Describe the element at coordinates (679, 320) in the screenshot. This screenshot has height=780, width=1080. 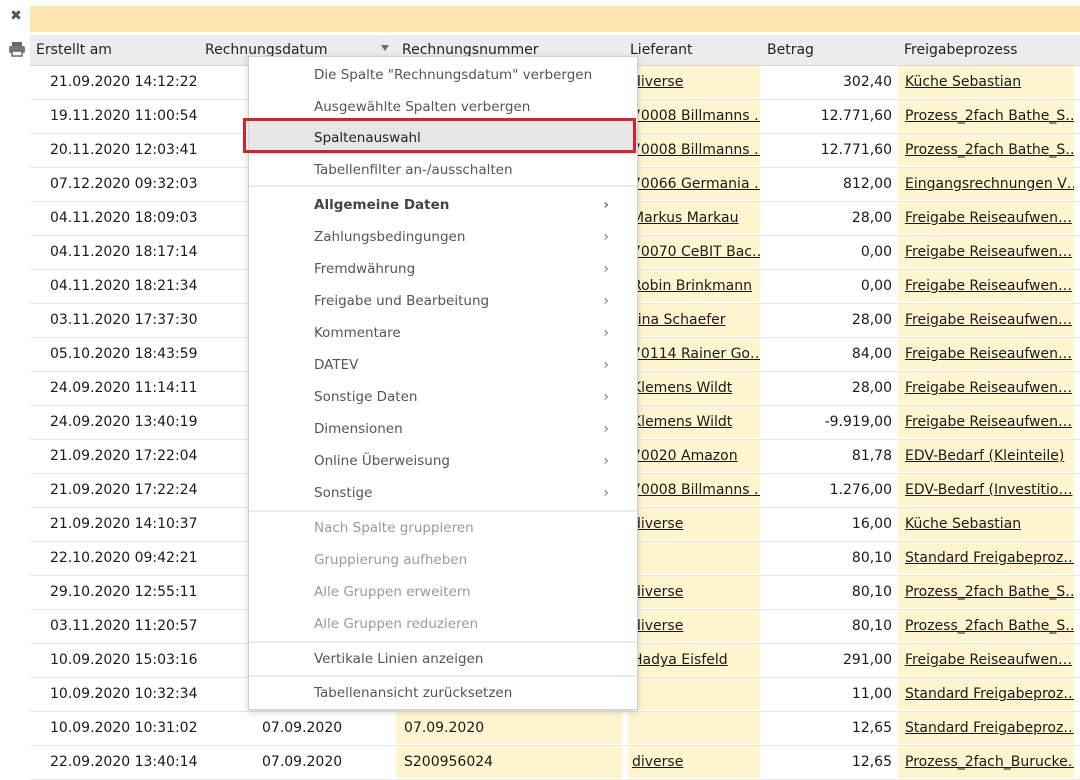
I see `cell-supplier-text: rina Schaefer` at that location.